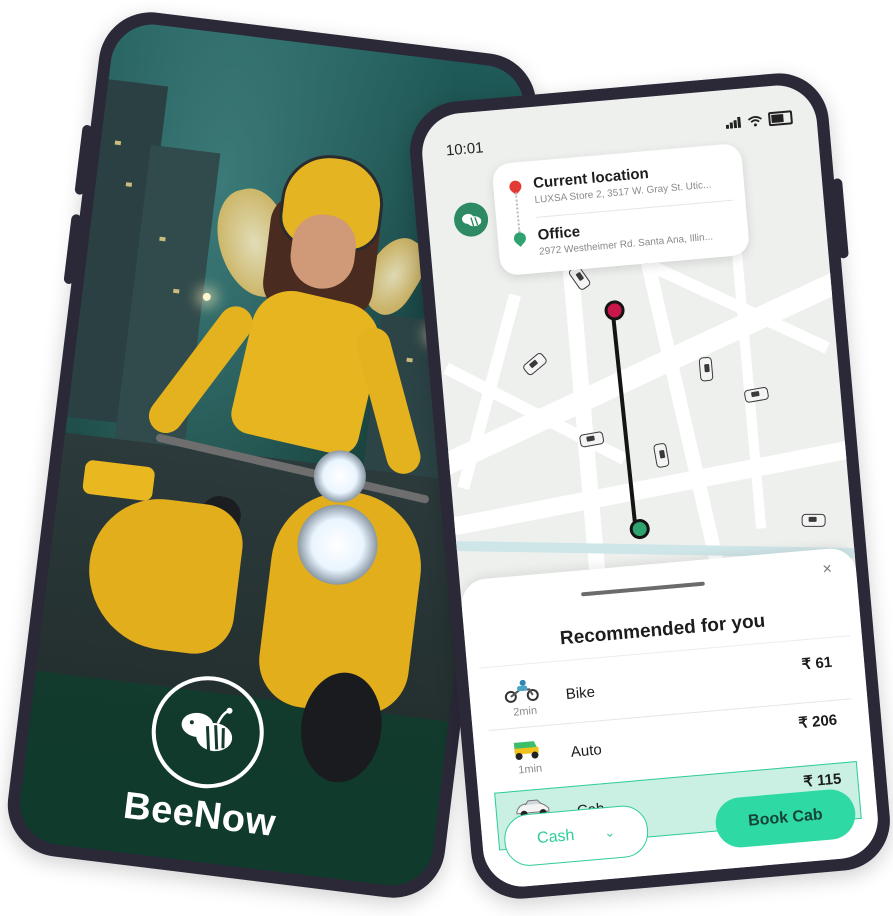 This screenshot has width=893, height=916. What do you see at coordinates (614, 310) in the screenshot?
I see `route-start-marker` at bounding box center [614, 310].